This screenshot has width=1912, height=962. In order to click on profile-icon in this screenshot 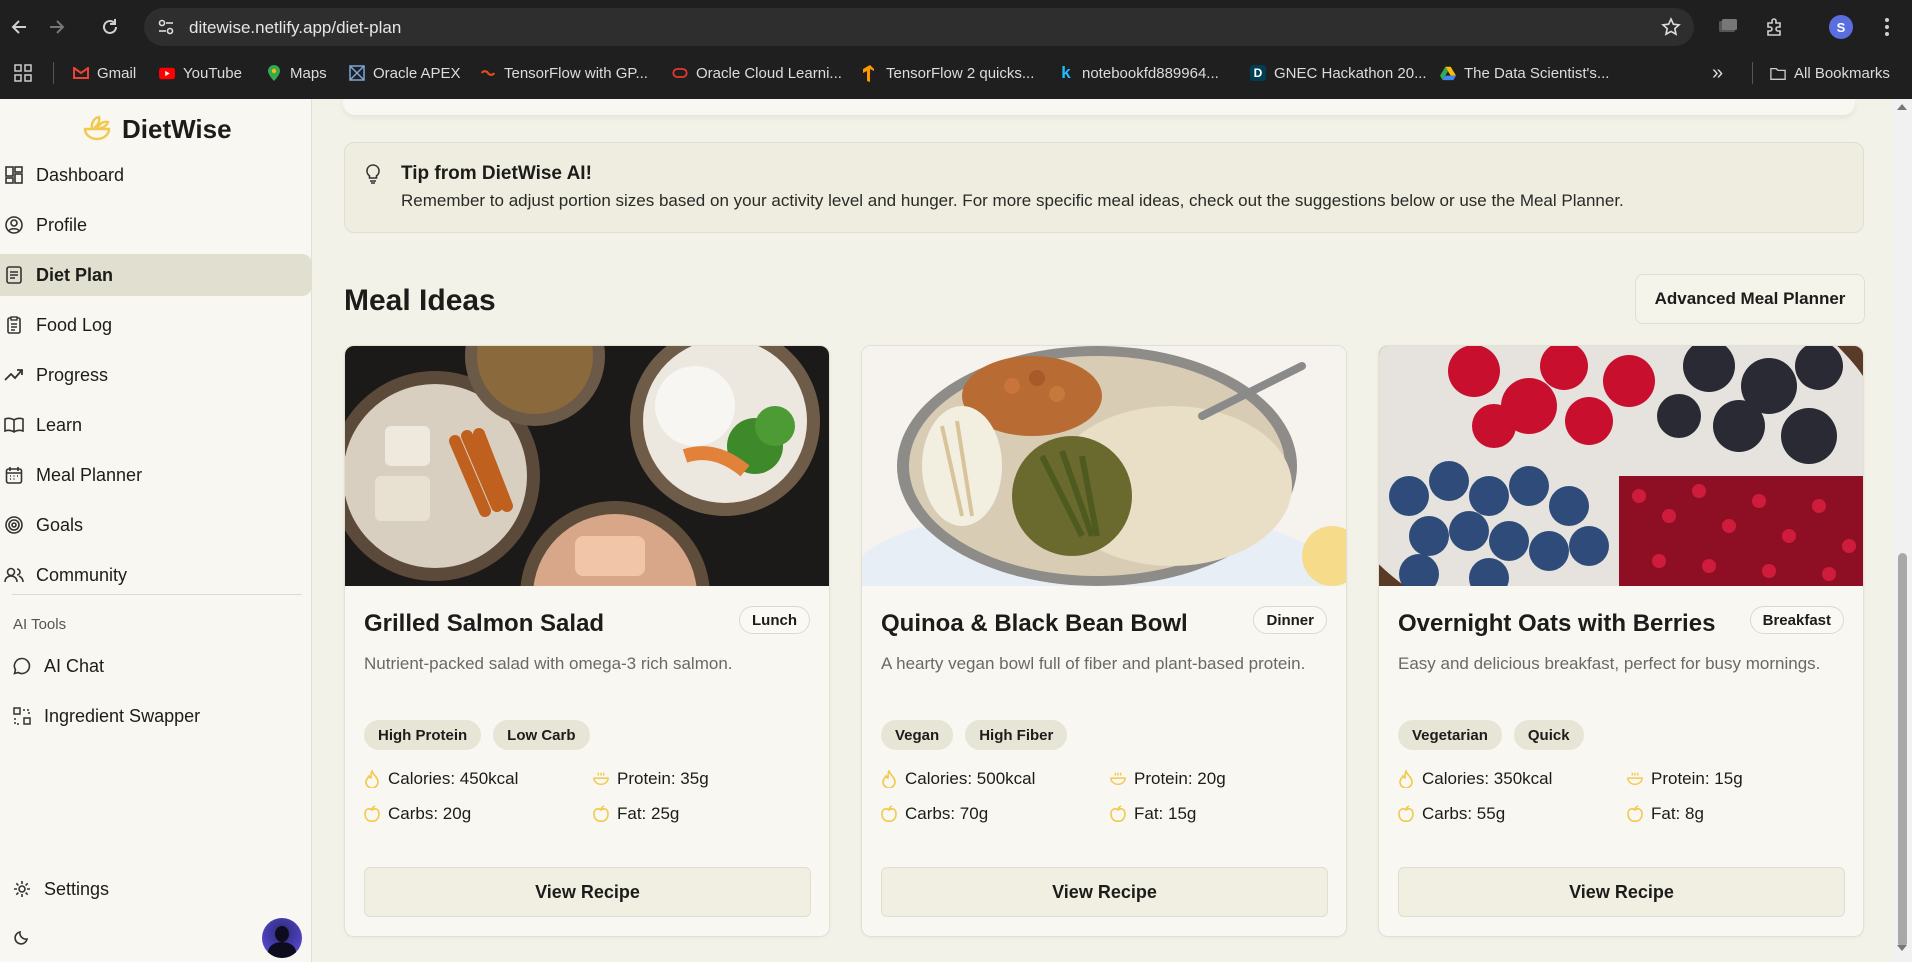, I will do `click(14, 225)`.